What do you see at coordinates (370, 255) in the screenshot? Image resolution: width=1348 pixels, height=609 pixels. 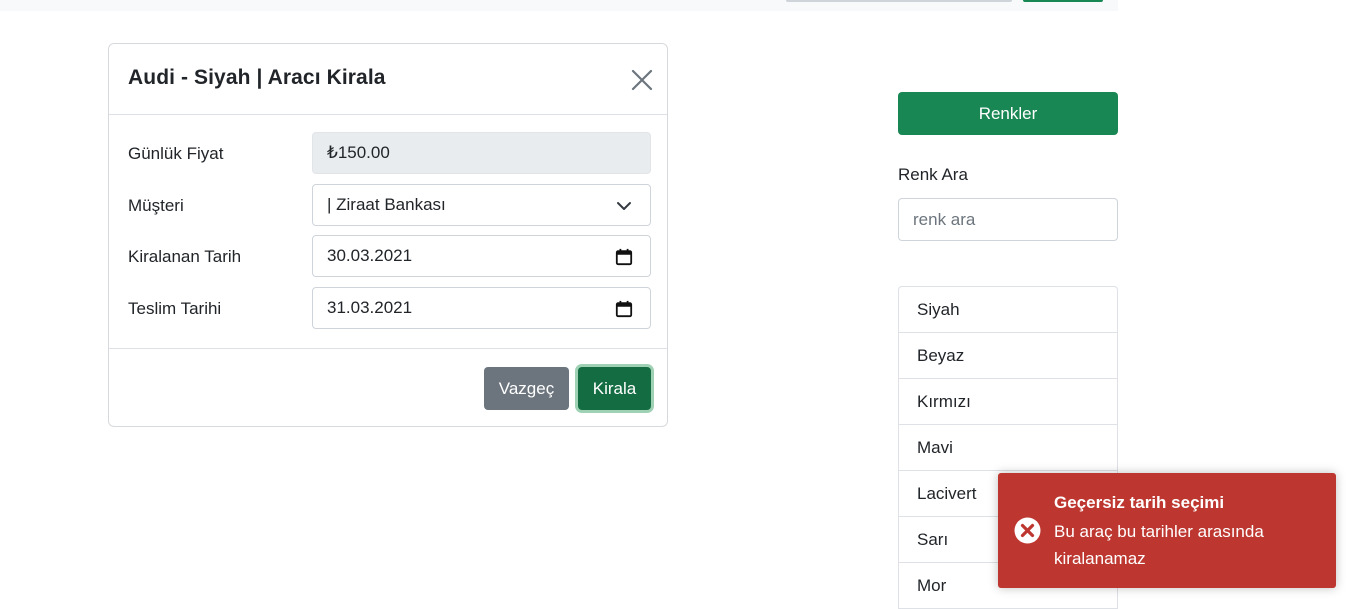 I see `rent-date-value: 30.03.2021` at bounding box center [370, 255].